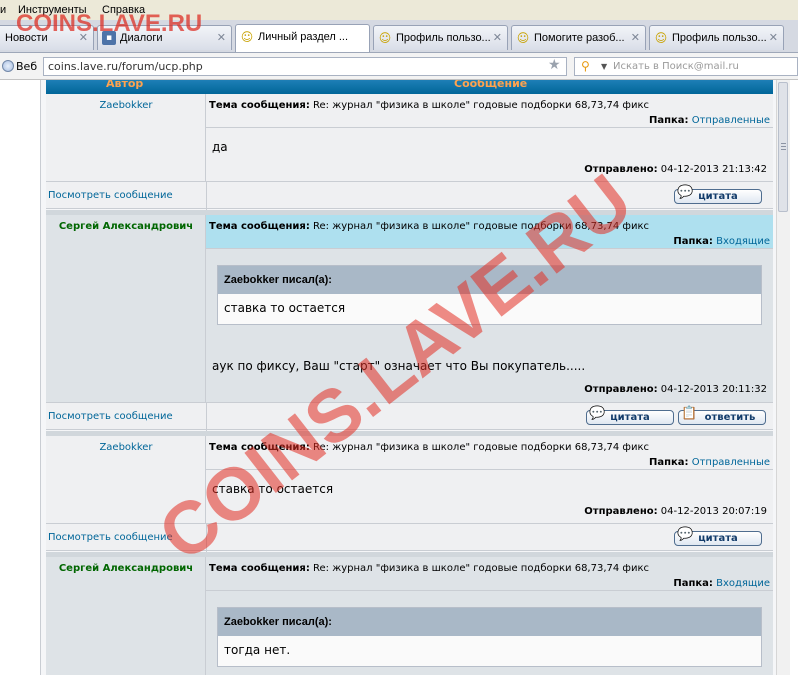 The width and height of the screenshot is (798, 675). Describe the element at coordinates (554, 65) in the screenshot. I see `bookmark-star-icon: ★` at that location.